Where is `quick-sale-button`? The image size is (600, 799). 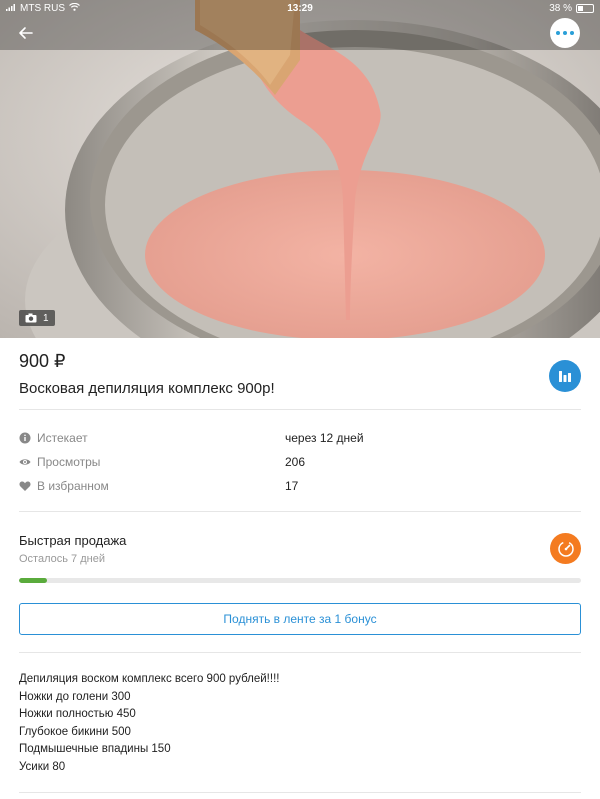
quick-sale-button is located at coordinates (565, 548).